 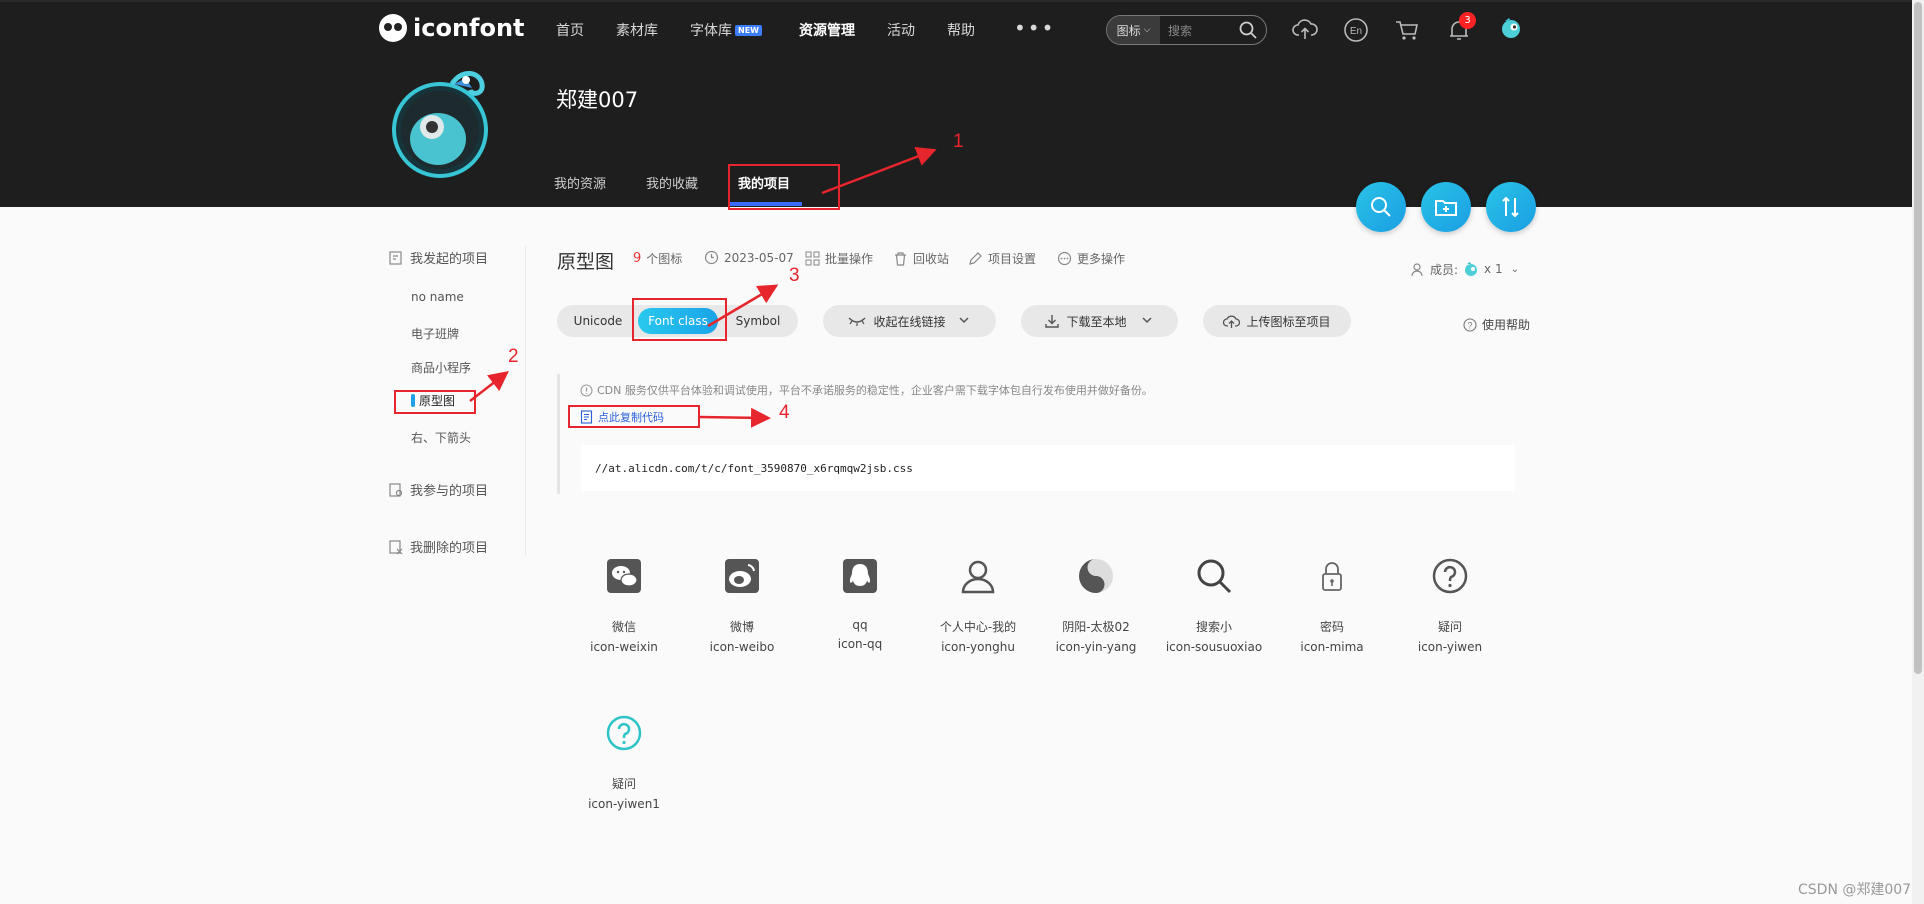 I want to click on sort-fab-button, so click(x=1511, y=207).